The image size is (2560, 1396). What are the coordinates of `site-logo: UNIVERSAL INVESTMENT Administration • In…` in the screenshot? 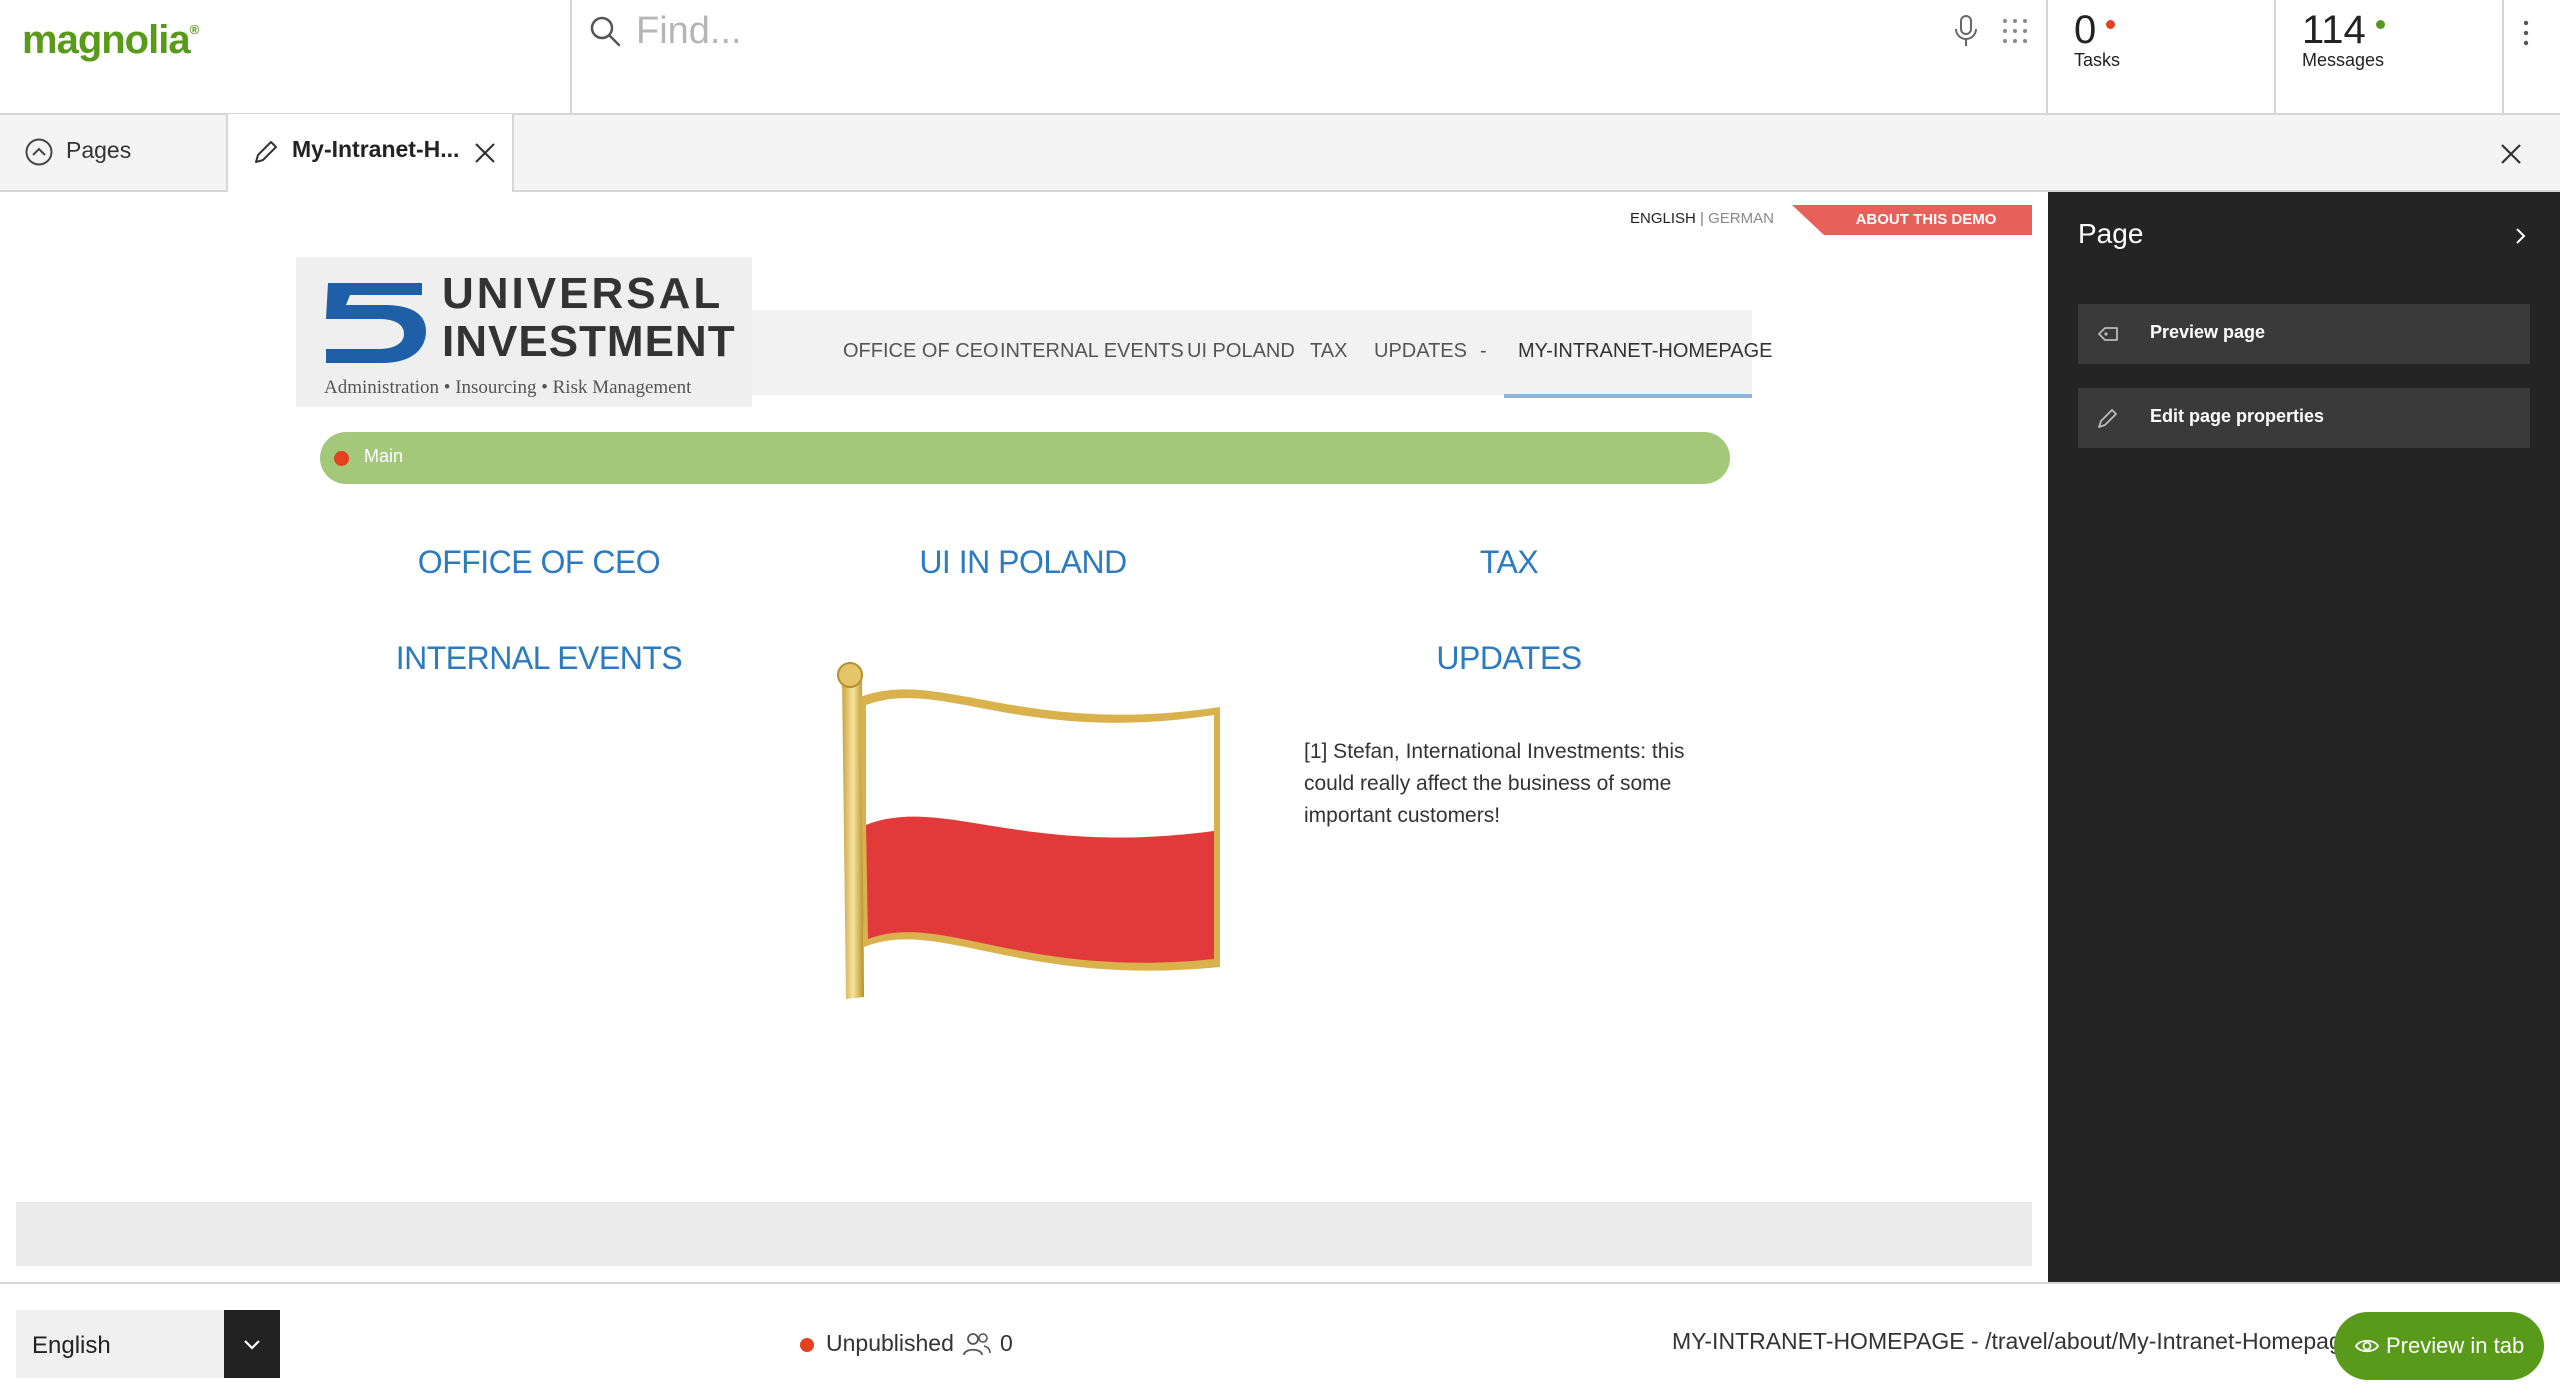 It's located at (524, 332).